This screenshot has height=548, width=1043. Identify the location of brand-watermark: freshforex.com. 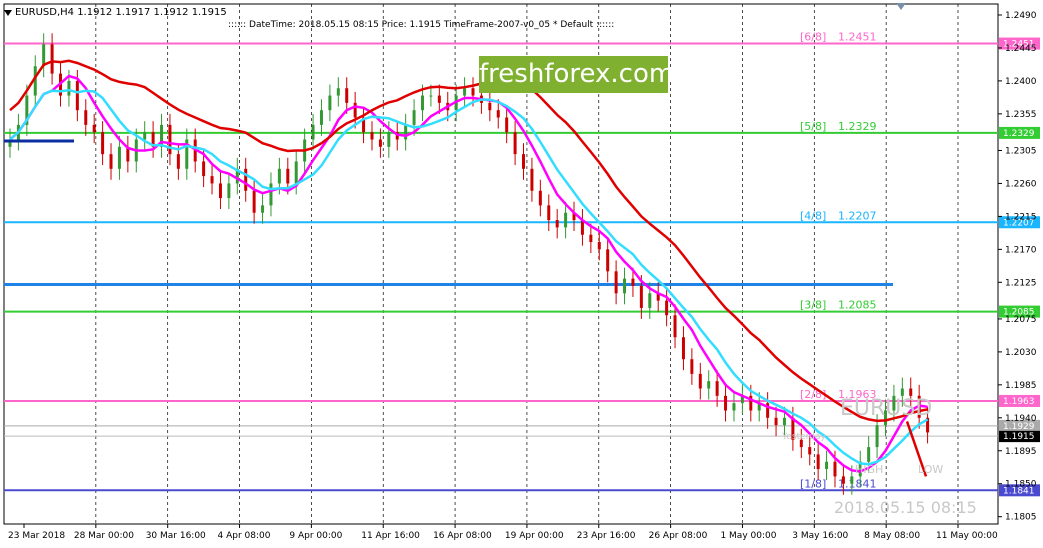
(576, 74).